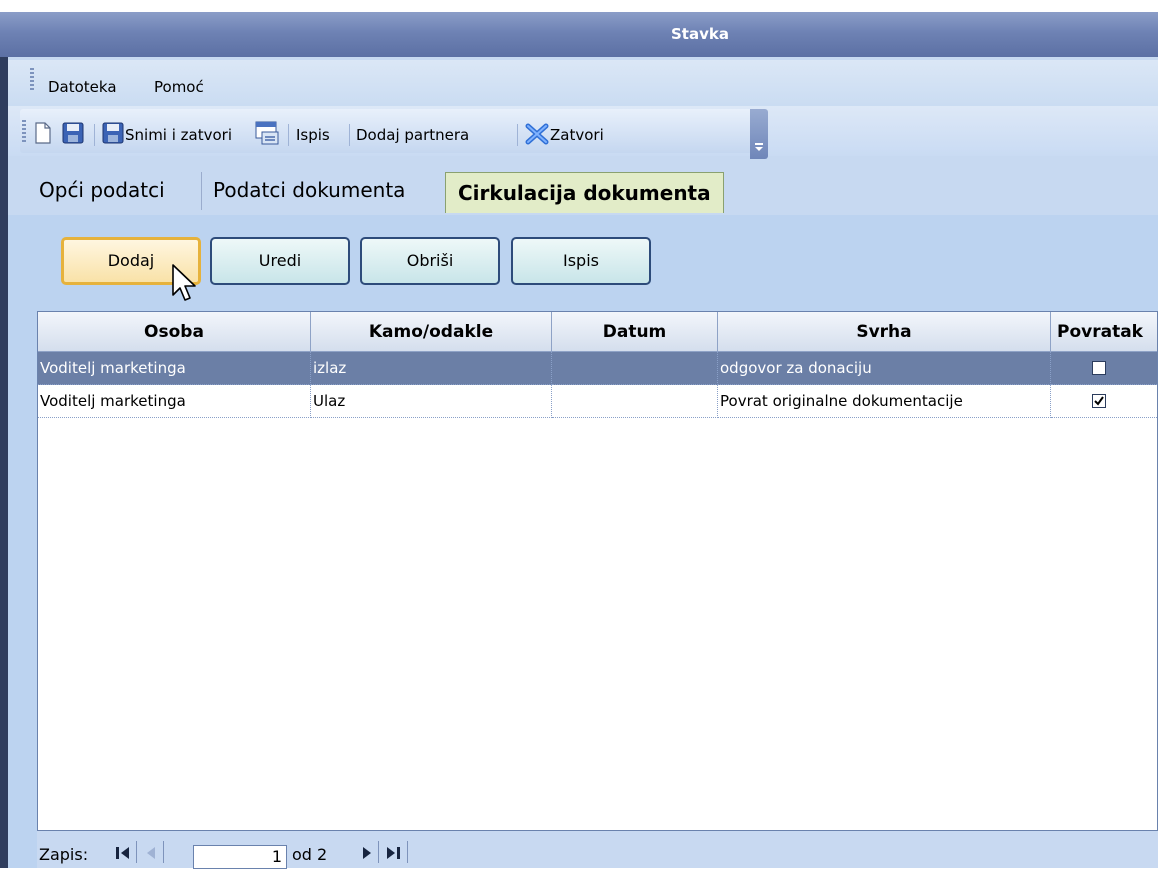 Image resolution: width=1158 pixels, height=875 pixels. What do you see at coordinates (430, 261) in the screenshot?
I see `delete-button: Obriši` at bounding box center [430, 261].